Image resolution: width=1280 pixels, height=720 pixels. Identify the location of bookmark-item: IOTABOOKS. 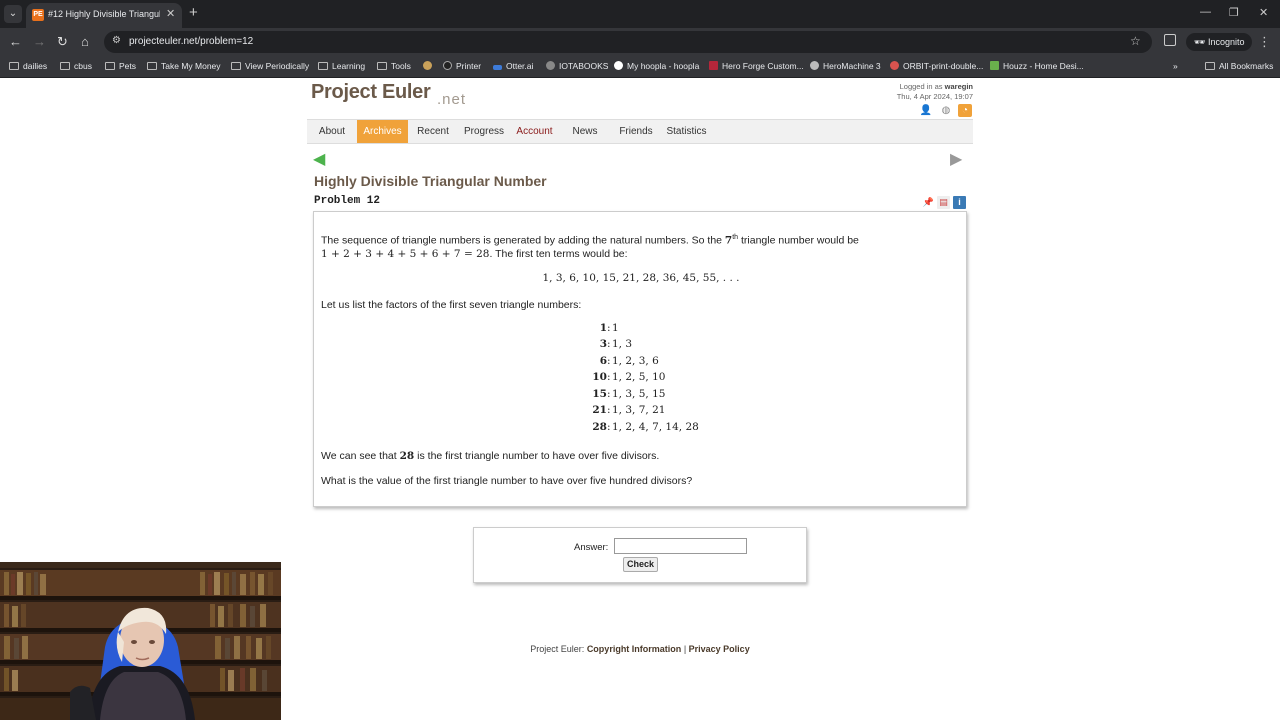
(577, 66).